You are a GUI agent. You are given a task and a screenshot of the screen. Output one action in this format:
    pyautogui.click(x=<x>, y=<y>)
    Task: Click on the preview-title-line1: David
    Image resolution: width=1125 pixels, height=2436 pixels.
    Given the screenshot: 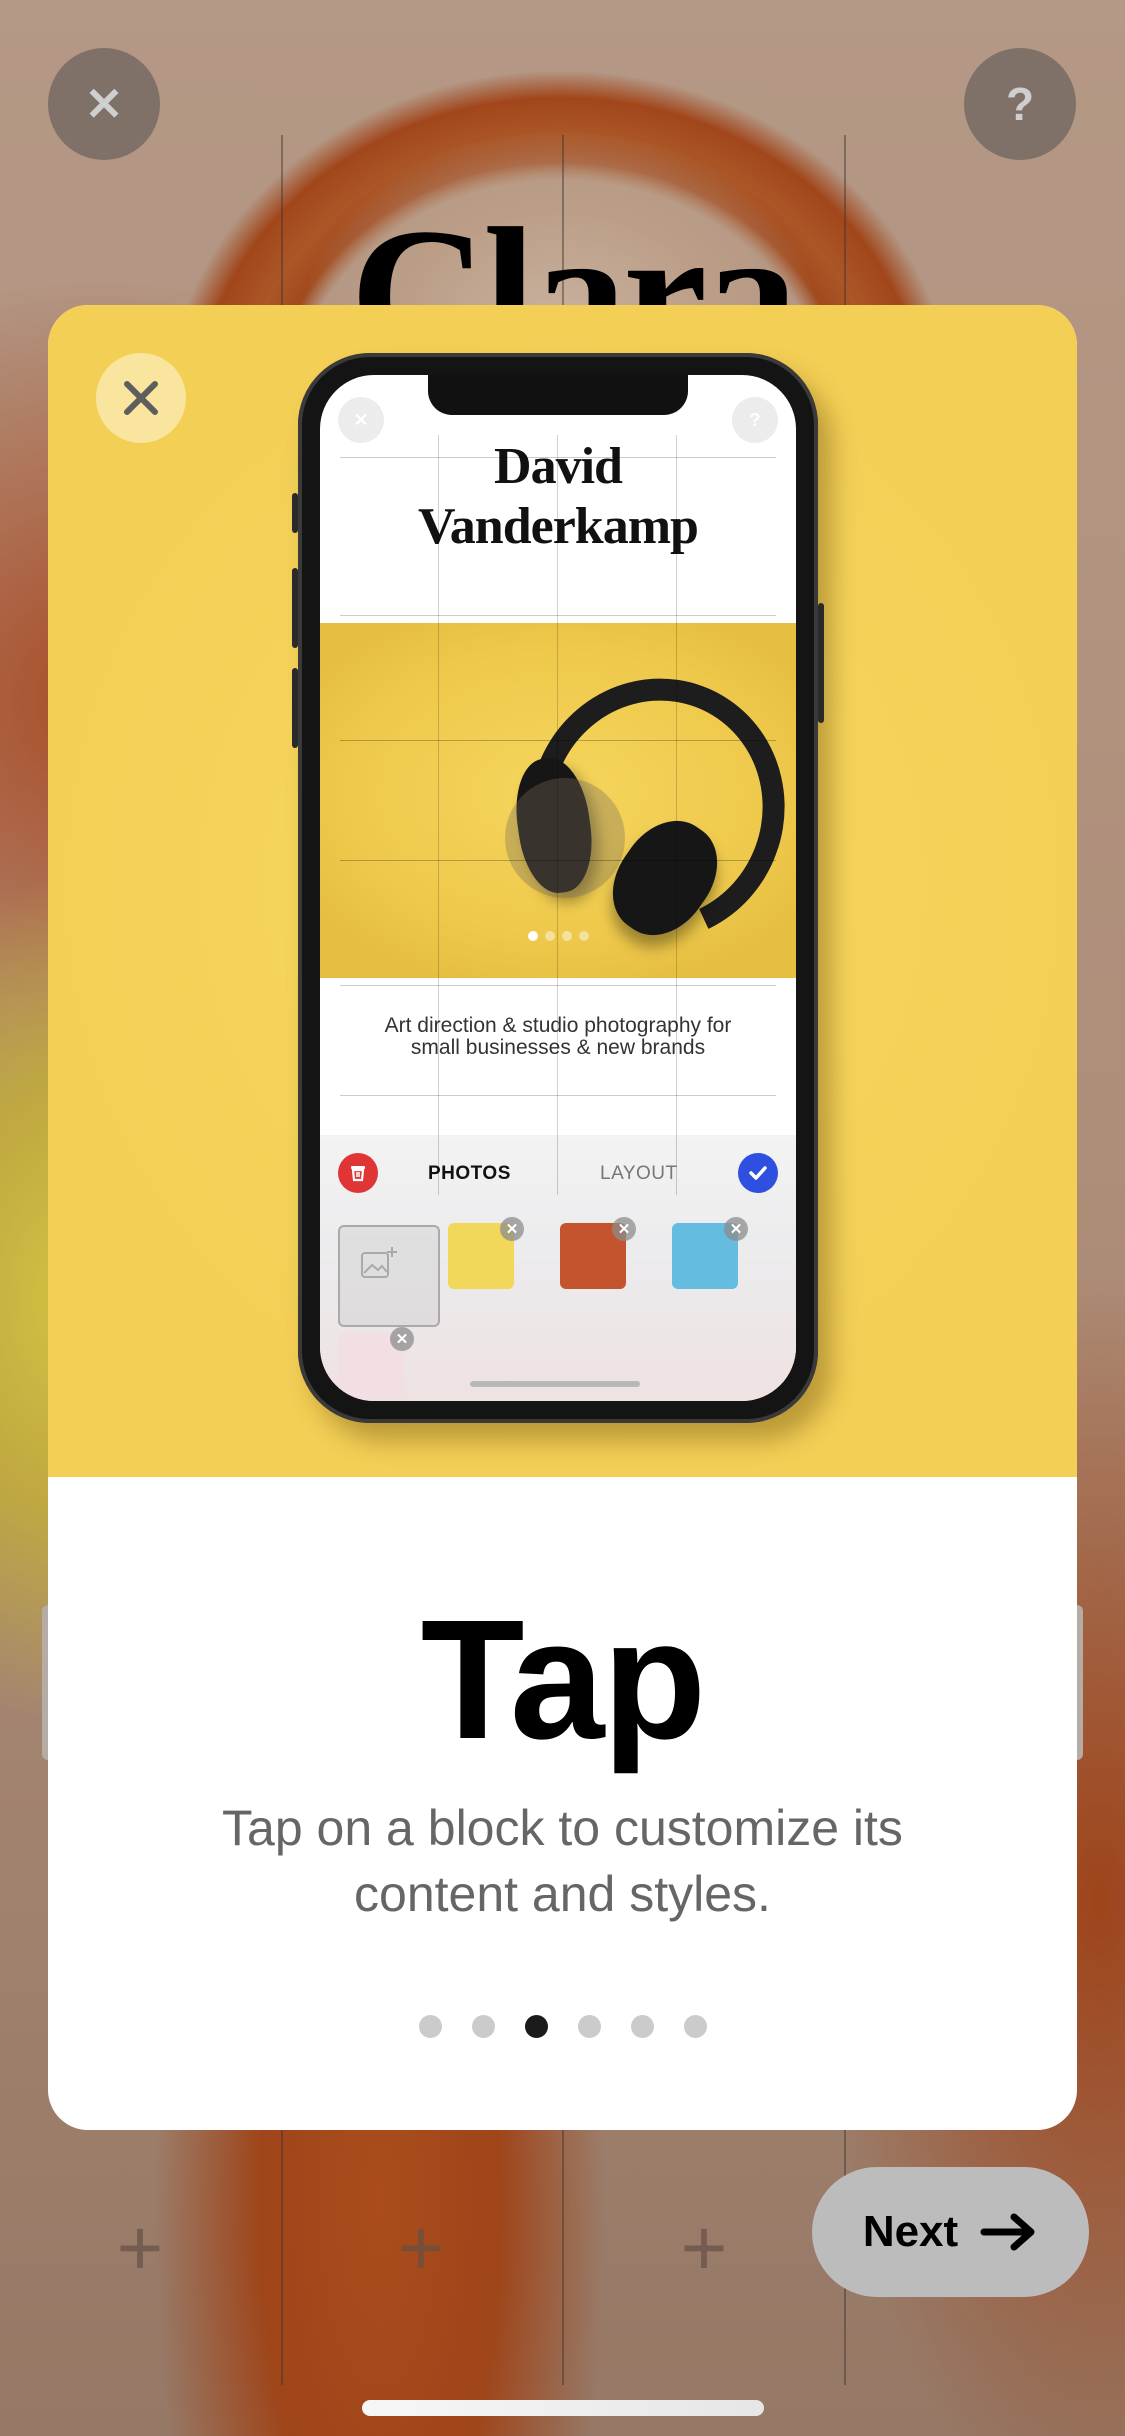 What is the action you would take?
    pyautogui.click(x=558, y=466)
    